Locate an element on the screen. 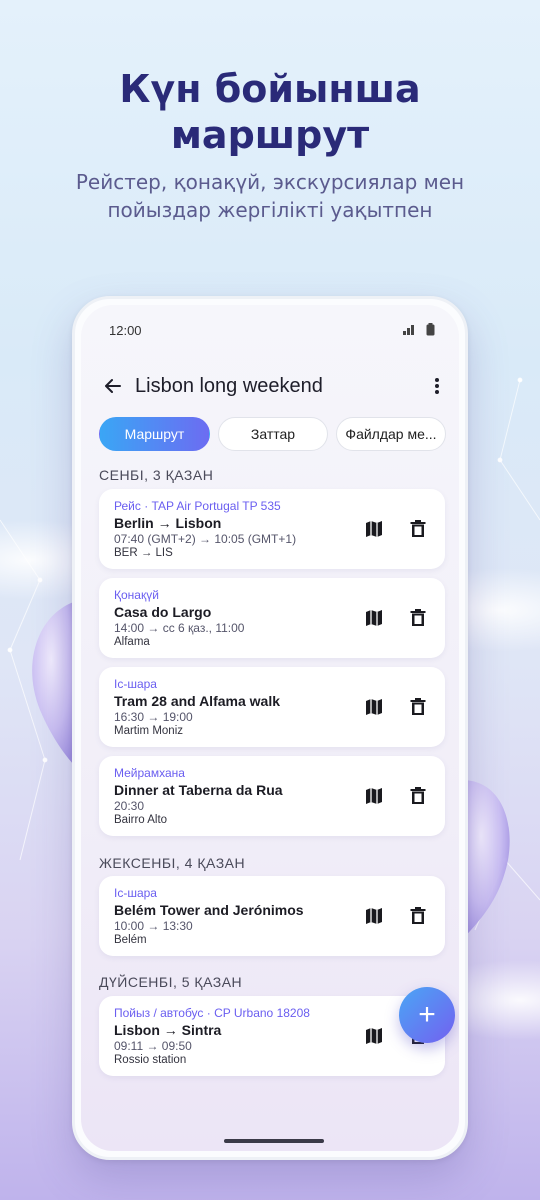 The height and width of the screenshot is (1200, 540). promo-subline-line1: Рейстер, қонақүй, экскурсиялар мен is located at coordinates (270, 182).